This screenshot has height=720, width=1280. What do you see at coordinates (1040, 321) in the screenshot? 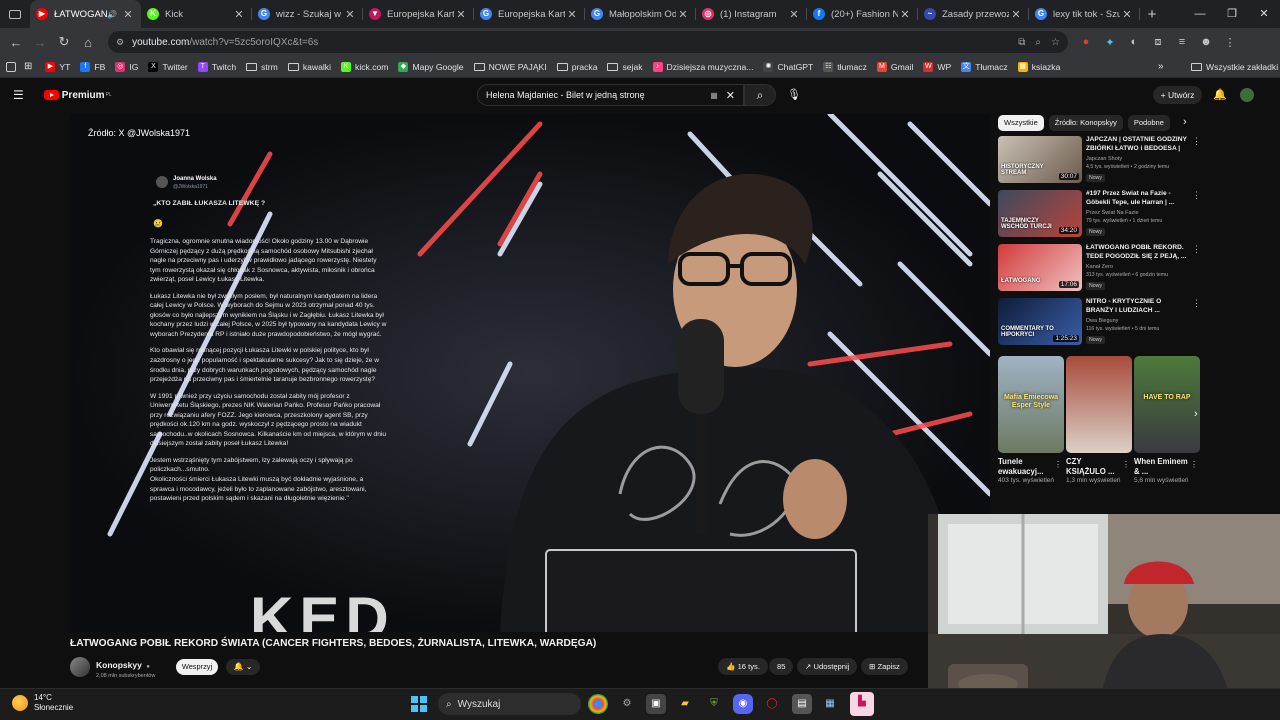
I see `video-thumbnail: COMMENTARY TO HIPOKRYCI 1:25:23` at bounding box center [1040, 321].